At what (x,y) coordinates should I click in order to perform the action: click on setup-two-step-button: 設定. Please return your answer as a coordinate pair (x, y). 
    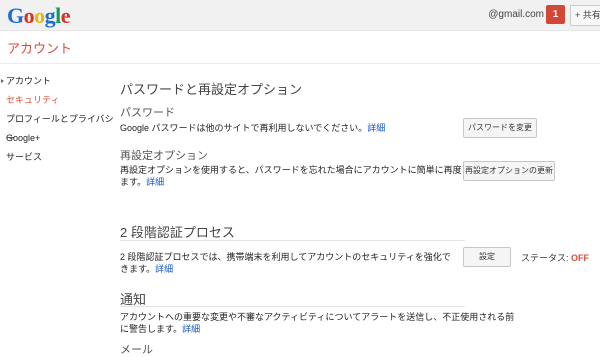
    Looking at the image, I should click on (487, 257).